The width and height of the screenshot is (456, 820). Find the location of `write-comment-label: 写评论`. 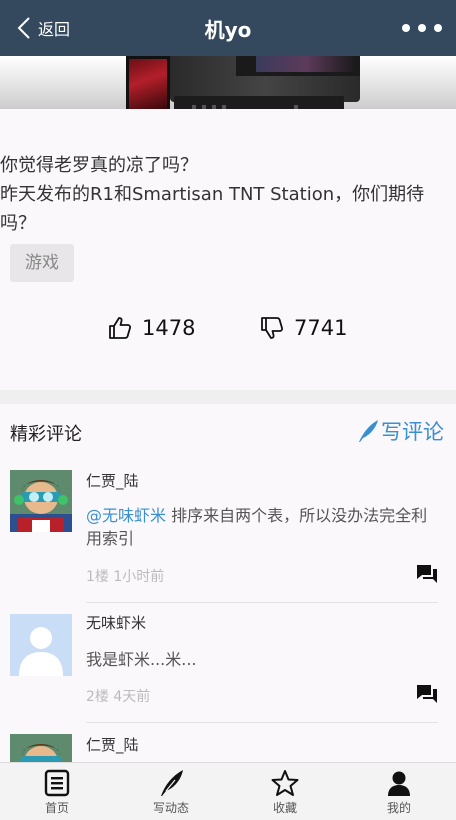

write-comment-label: 写评论 is located at coordinates (412, 432).